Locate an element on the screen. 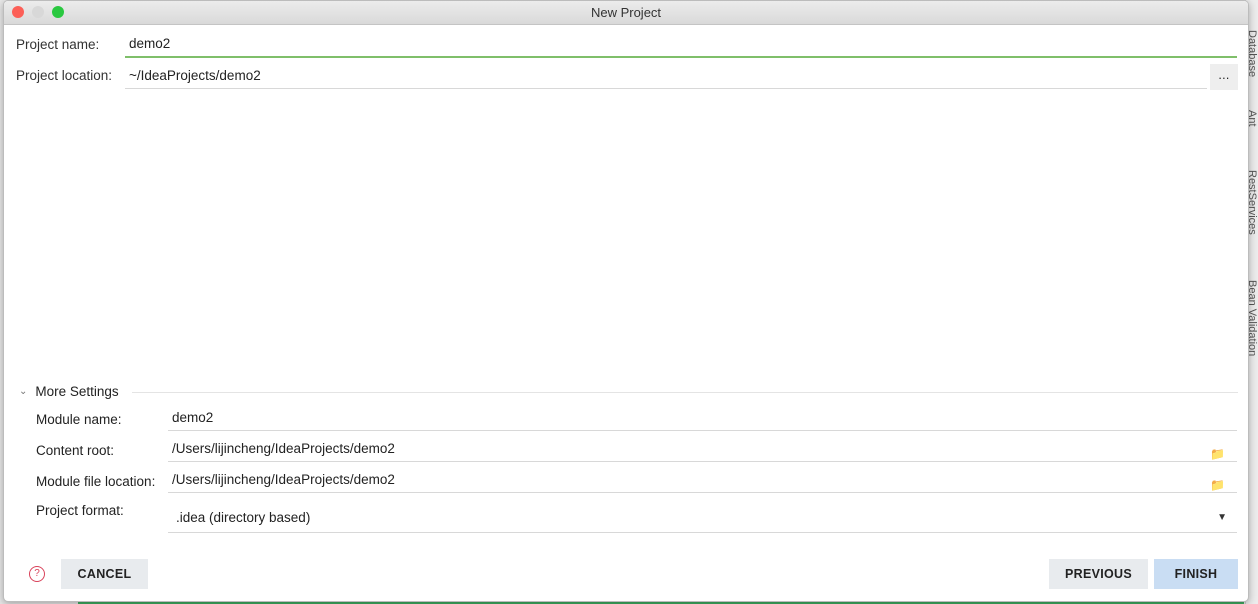 This screenshot has height=604, width=1258. window-title: New Project is located at coordinates (626, 12).